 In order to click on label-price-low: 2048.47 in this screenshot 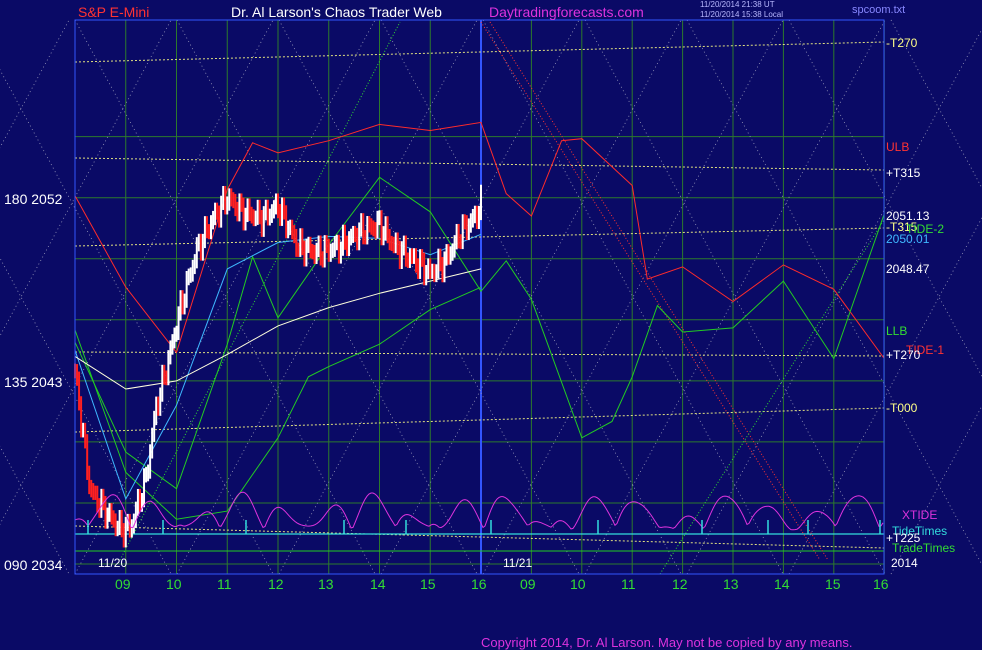, I will do `click(908, 269)`.